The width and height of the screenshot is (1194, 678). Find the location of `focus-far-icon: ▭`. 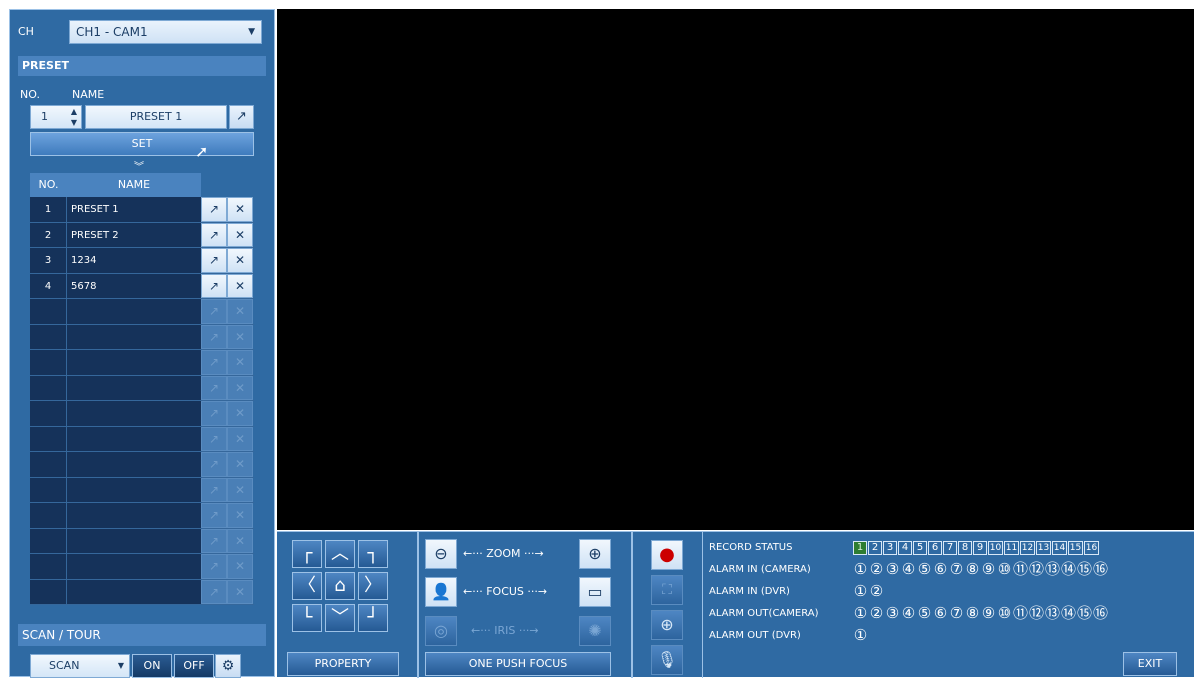

focus-far-icon: ▭ is located at coordinates (595, 592).